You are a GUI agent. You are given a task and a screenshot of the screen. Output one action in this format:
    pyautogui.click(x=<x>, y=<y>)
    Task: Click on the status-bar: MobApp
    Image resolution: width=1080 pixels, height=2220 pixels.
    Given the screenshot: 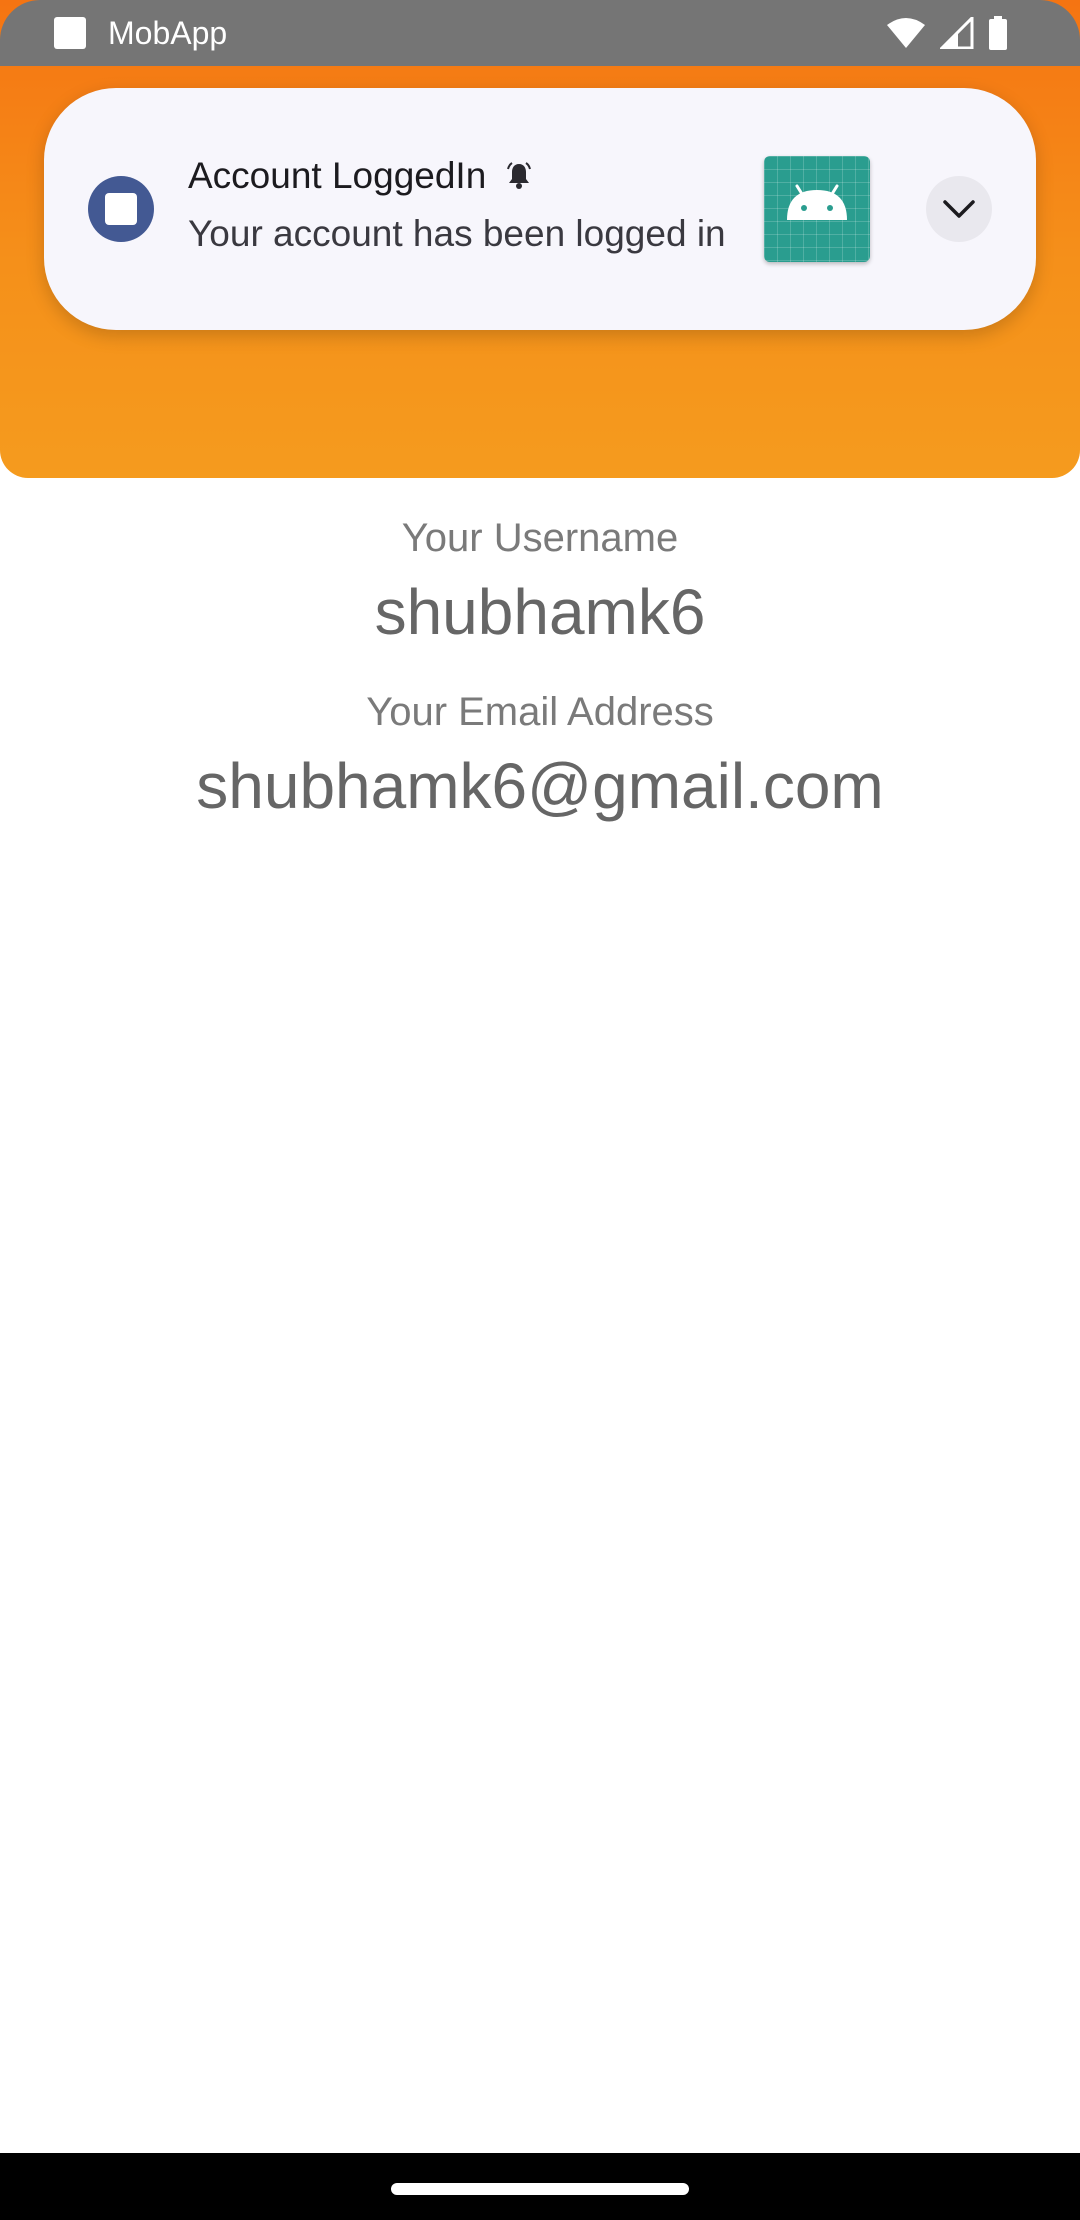 What is the action you would take?
    pyautogui.click(x=540, y=33)
    